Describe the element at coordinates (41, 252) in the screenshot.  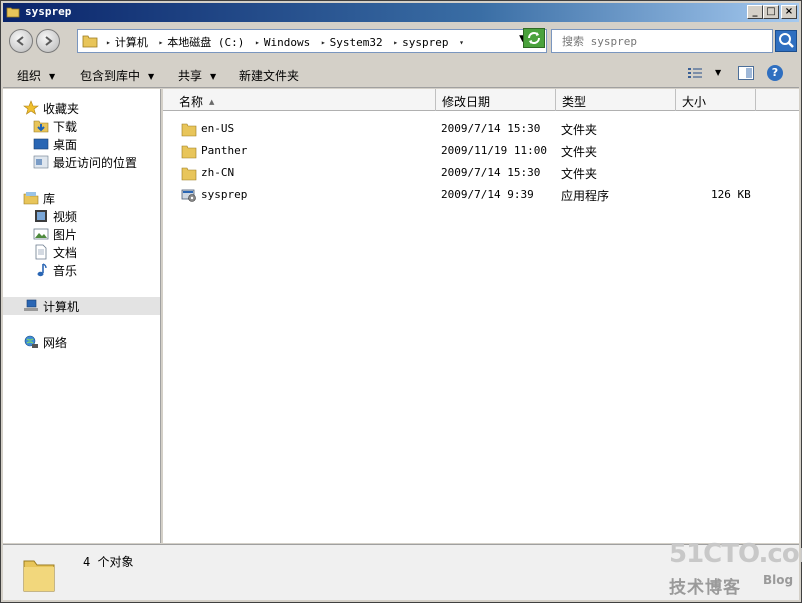
I see `document-icon` at that location.